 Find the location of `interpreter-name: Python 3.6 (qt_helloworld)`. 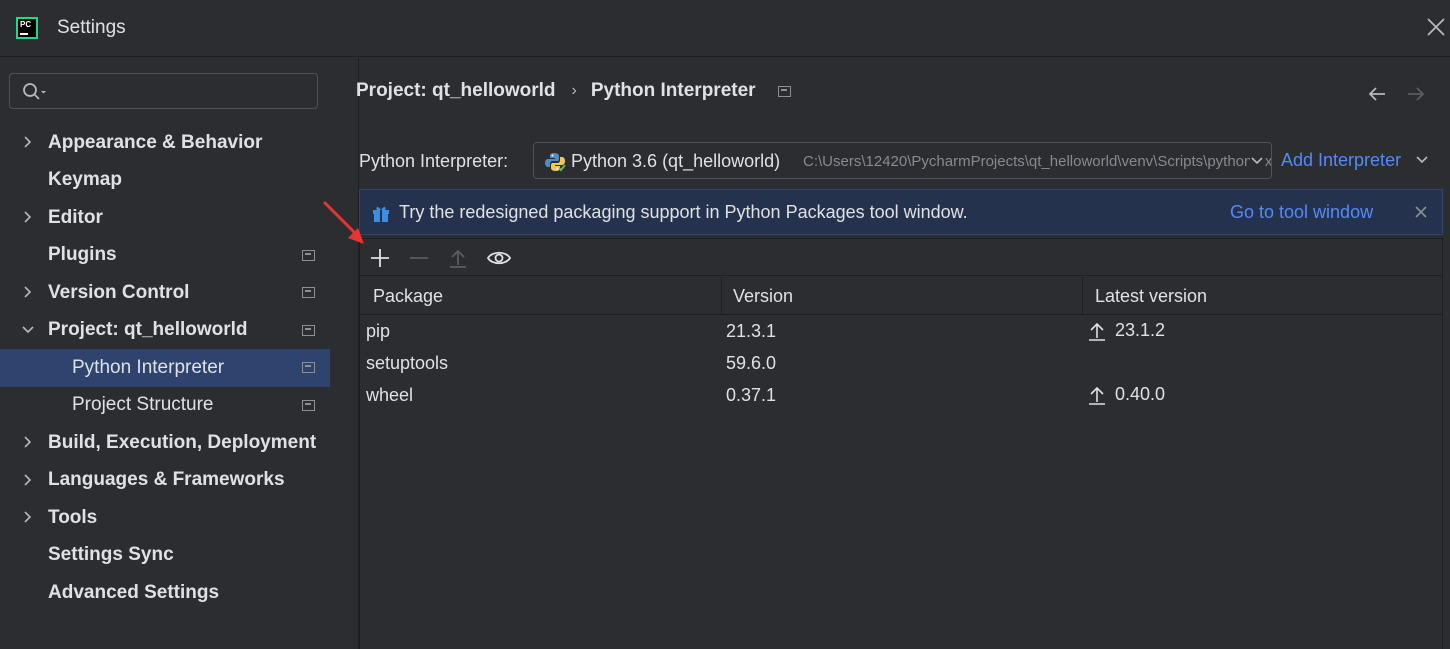

interpreter-name: Python 3.6 (qt_helloworld) is located at coordinates (676, 161).